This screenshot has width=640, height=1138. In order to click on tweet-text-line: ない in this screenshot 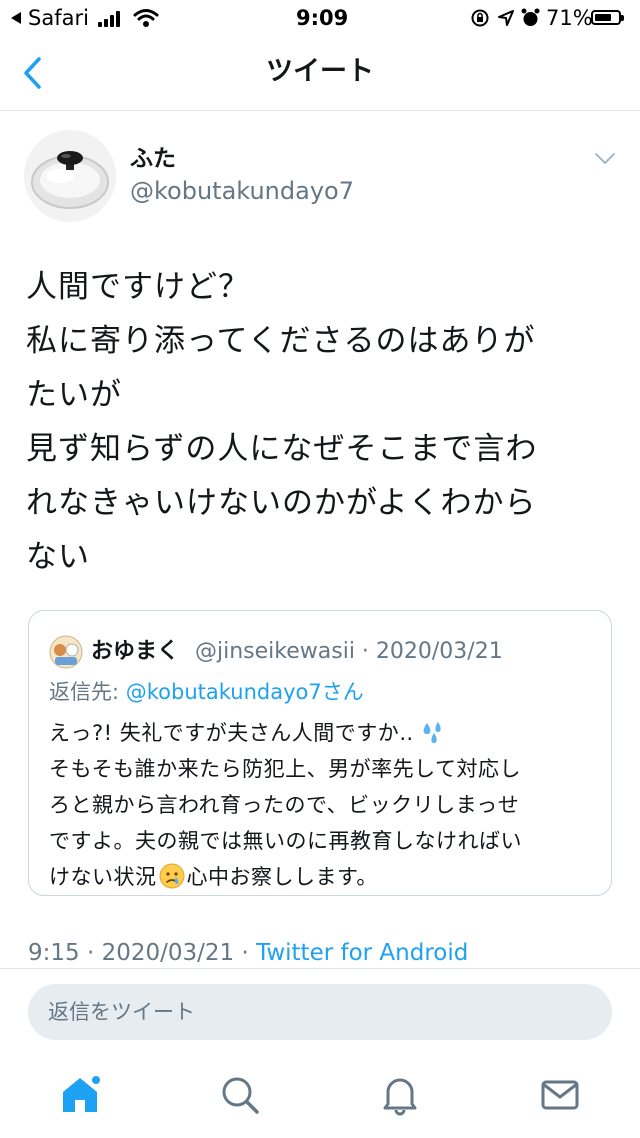, I will do `click(58, 557)`.